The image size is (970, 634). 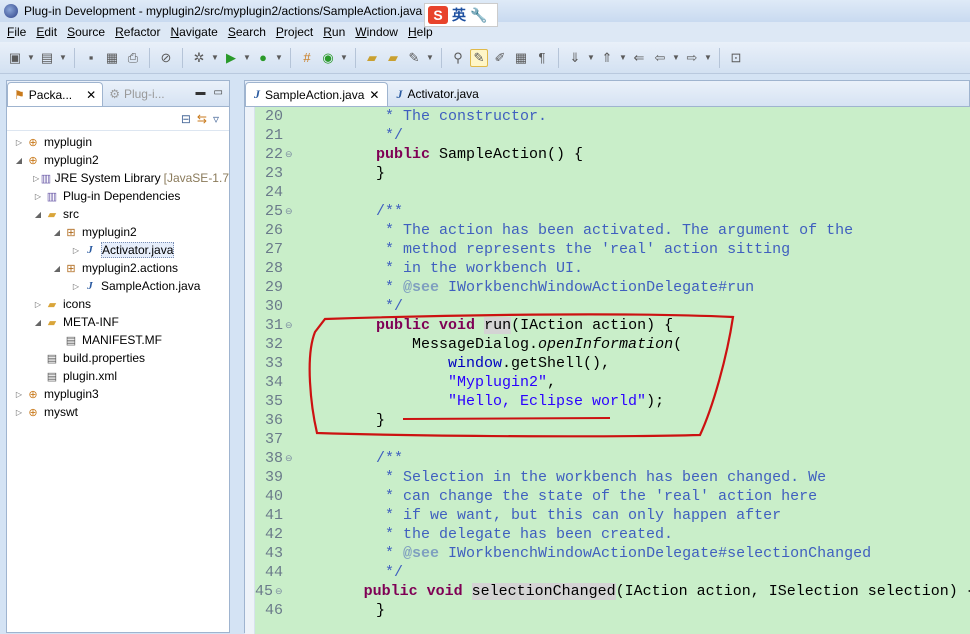 I want to click on new-dropdown-icon: ▼, so click(x=31, y=58).